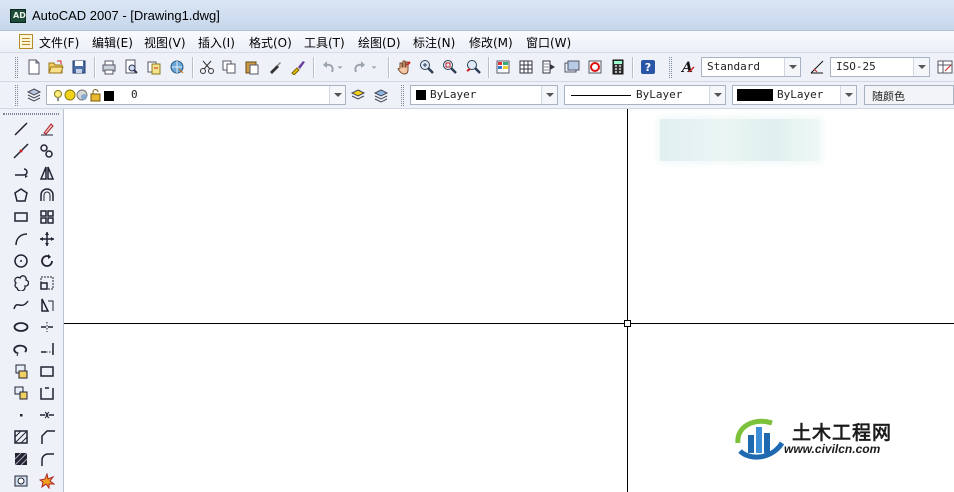 Image resolution: width=954 pixels, height=492 pixels. Describe the element at coordinates (165, 42) in the screenshot. I see `menu-view: 视图(V)` at that location.